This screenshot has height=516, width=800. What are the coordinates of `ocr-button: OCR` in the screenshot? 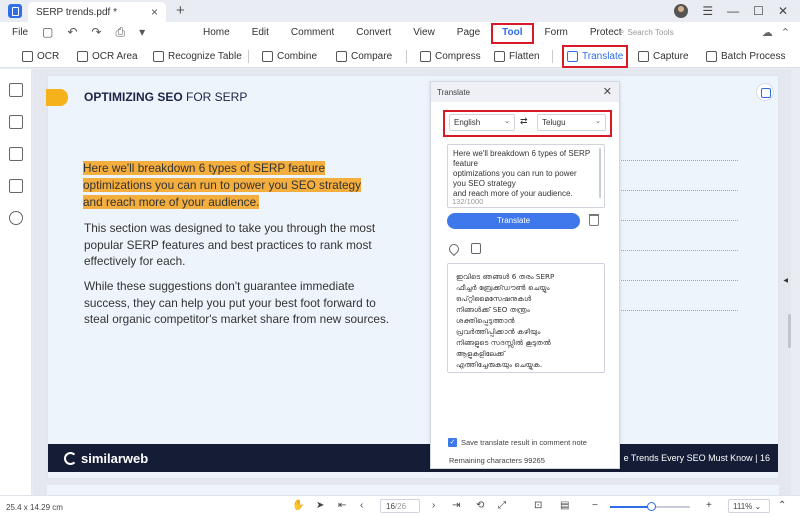 It's located at (40, 56).